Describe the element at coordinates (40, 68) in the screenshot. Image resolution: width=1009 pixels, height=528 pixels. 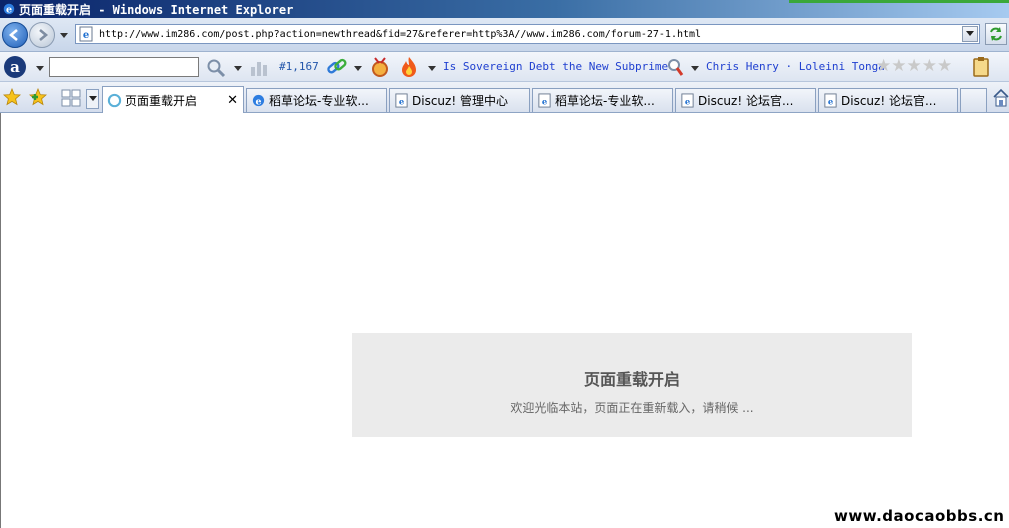
I see `amazon-dropdown-icon` at that location.